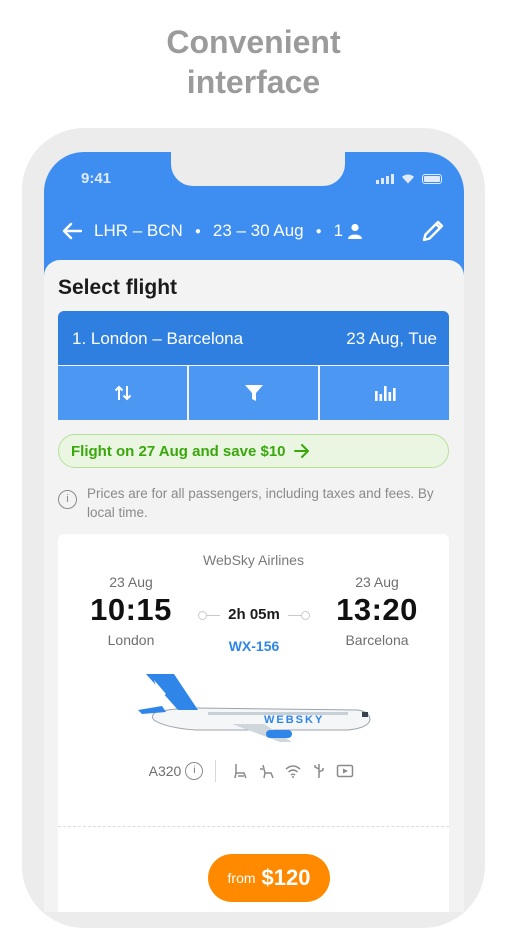 The width and height of the screenshot is (507, 928). Describe the element at coordinates (131, 640) in the screenshot. I see `departure-city: London` at that location.